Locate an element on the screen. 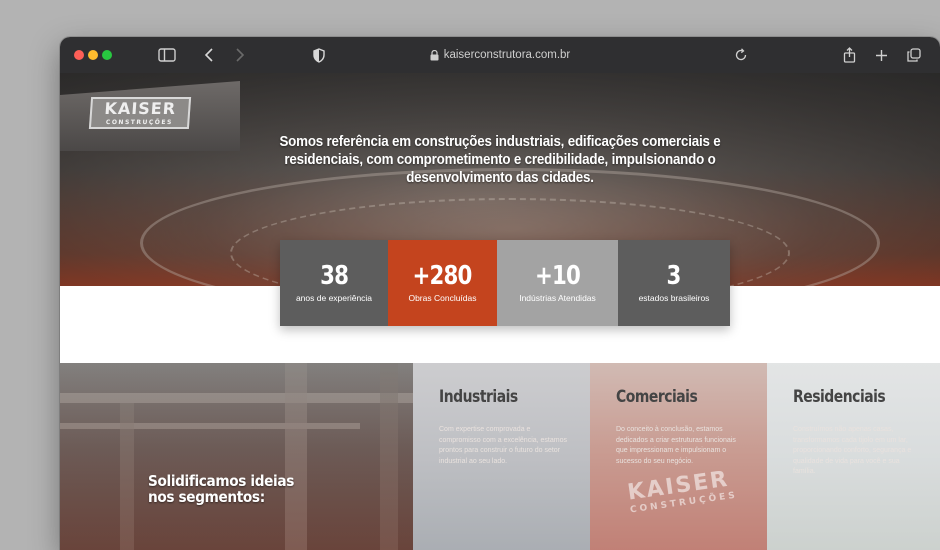 This screenshot has width=940, height=550. address-bar: kaiserconstrutora.com.br is located at coordinates (500, 55).